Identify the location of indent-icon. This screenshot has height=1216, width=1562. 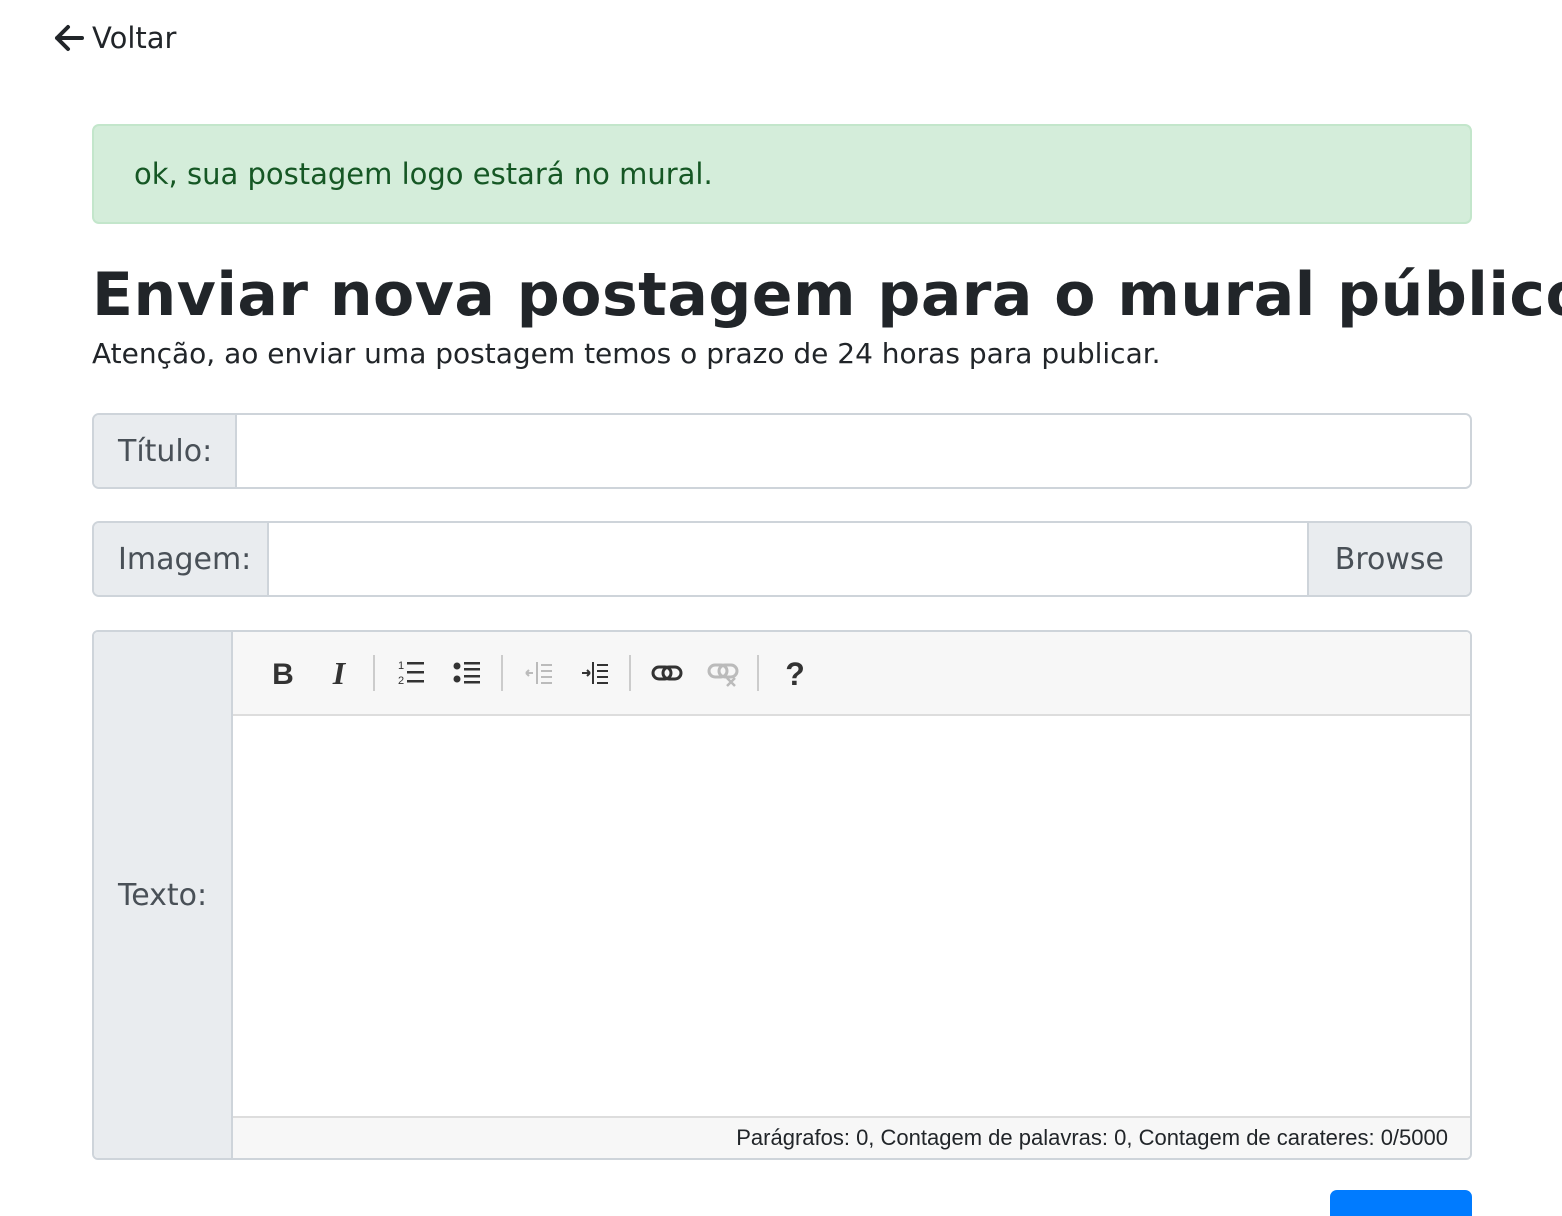
(595, 673).